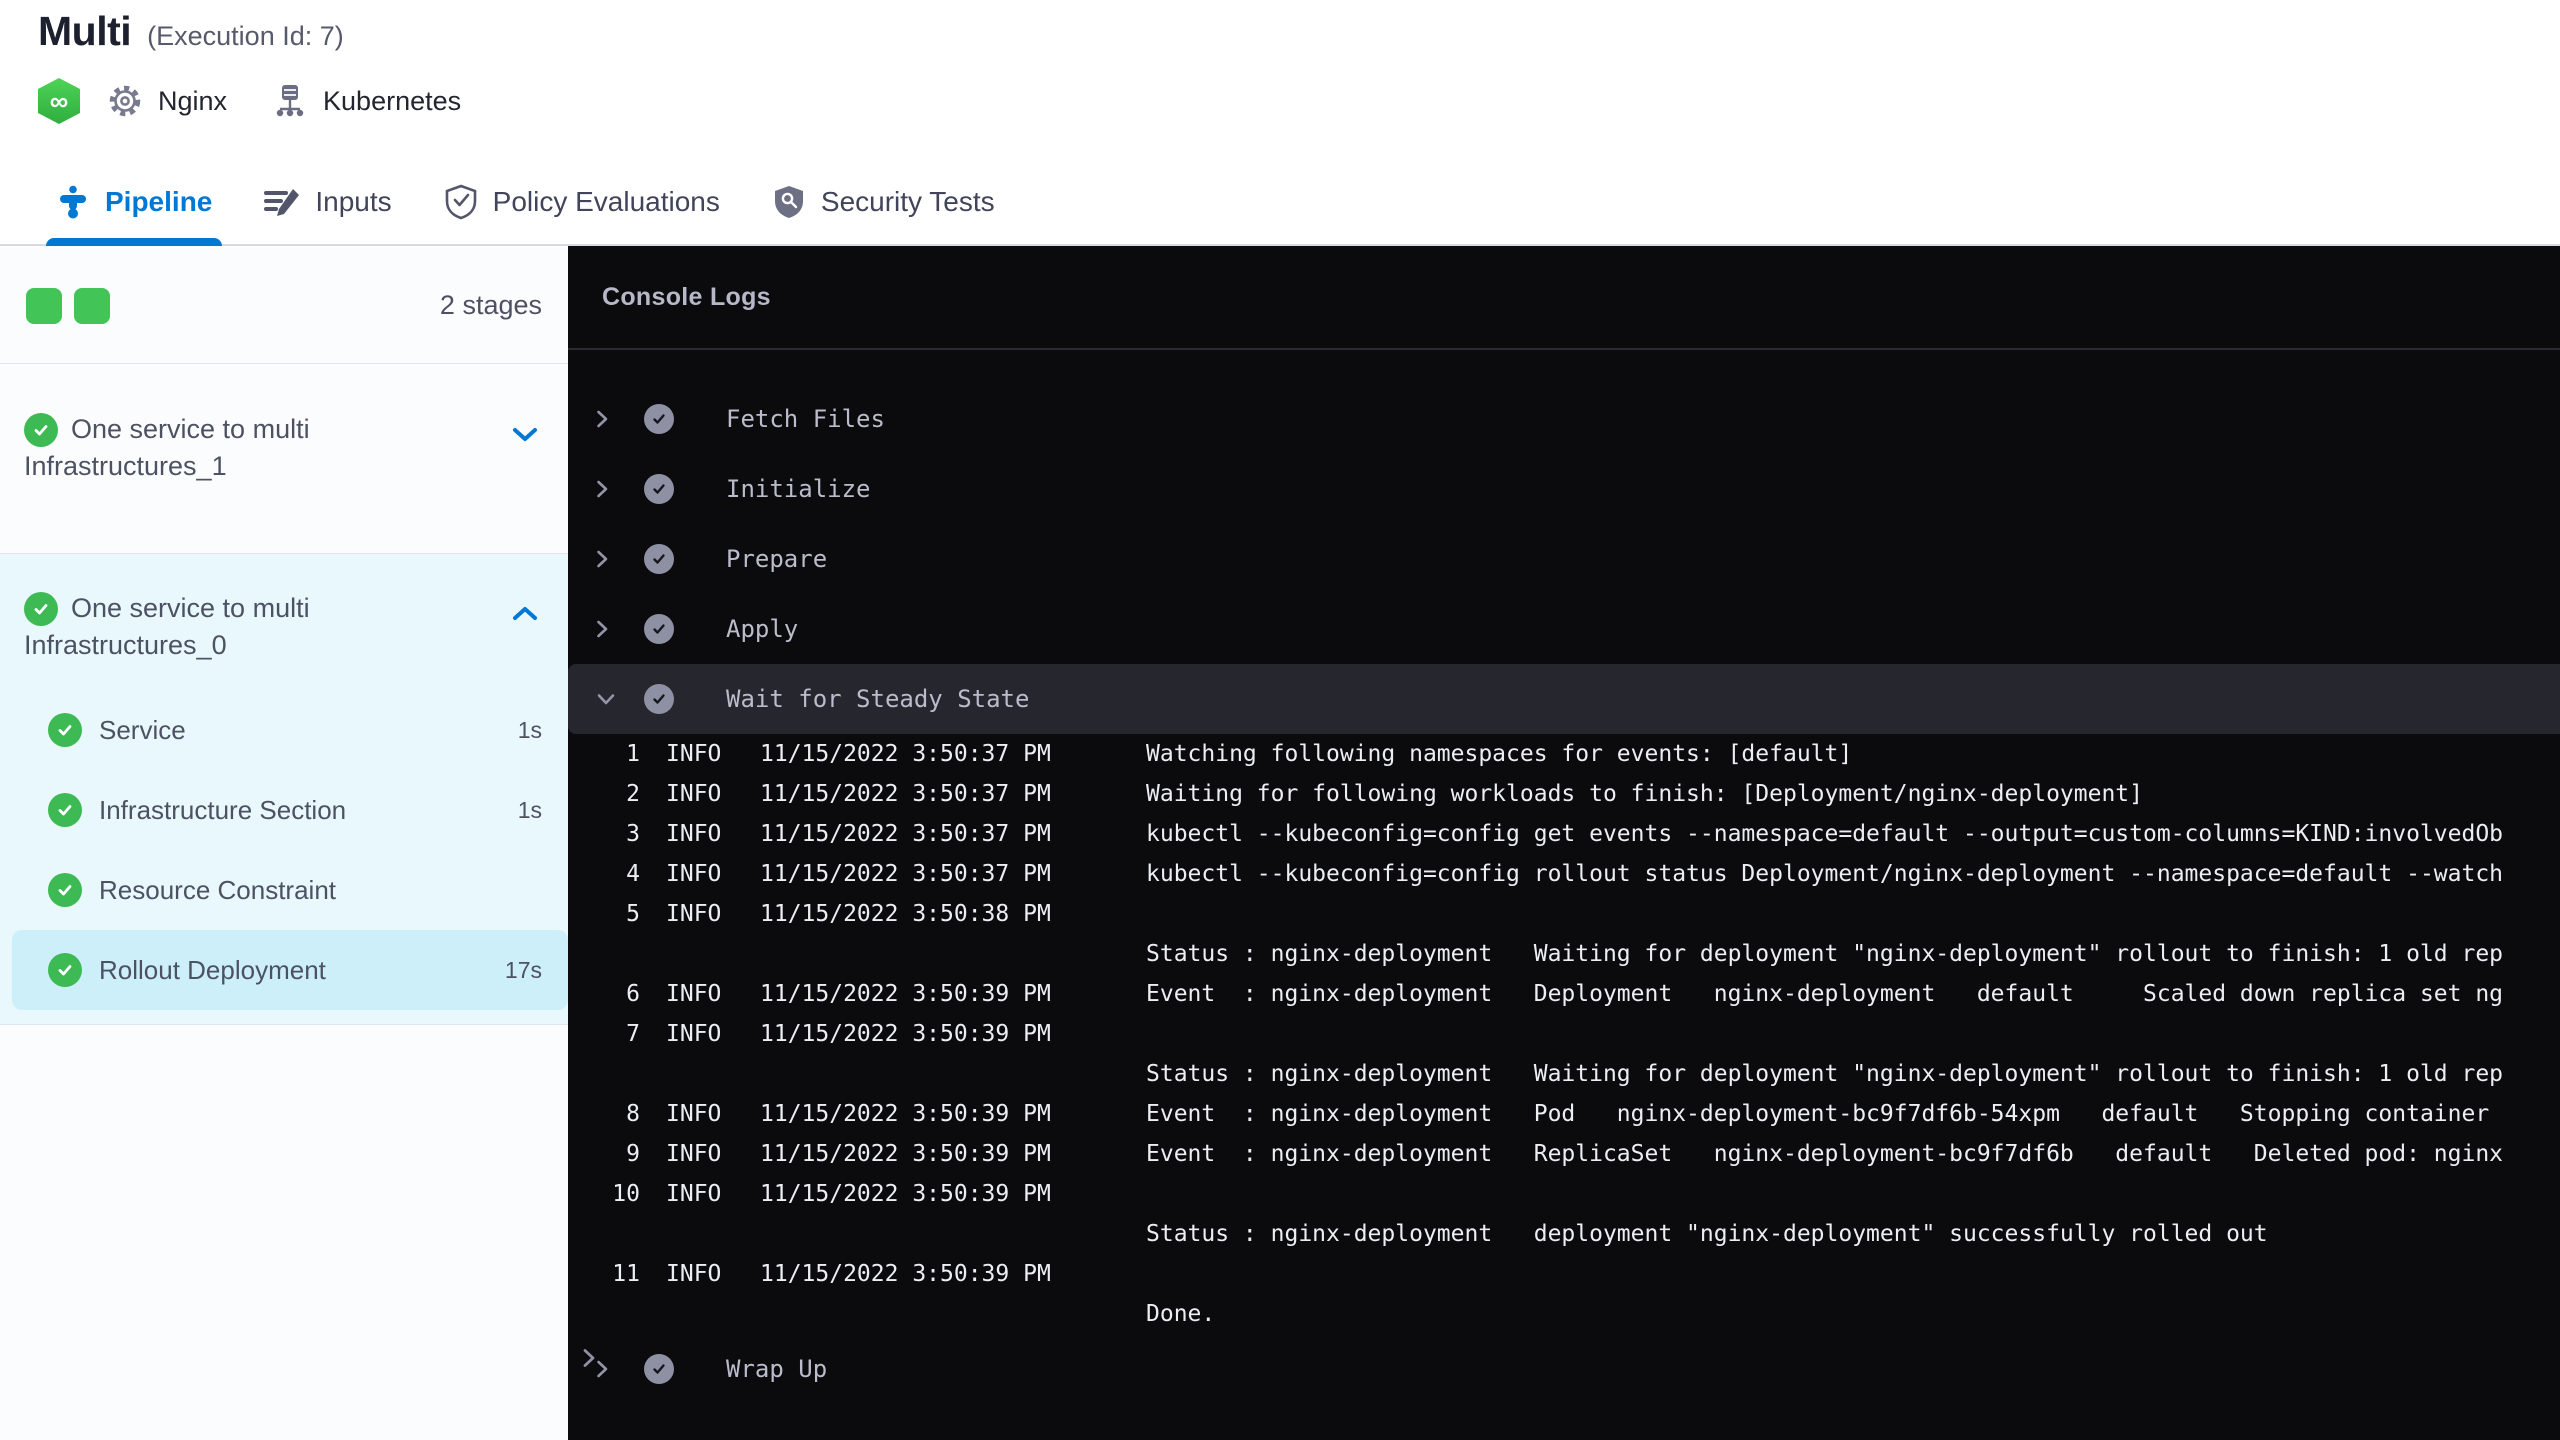 This screenshot has height=1440, width=2560. Describe the element at coordinates (461, 202) in the screenshot. I see `shield-check-icon` at that location.